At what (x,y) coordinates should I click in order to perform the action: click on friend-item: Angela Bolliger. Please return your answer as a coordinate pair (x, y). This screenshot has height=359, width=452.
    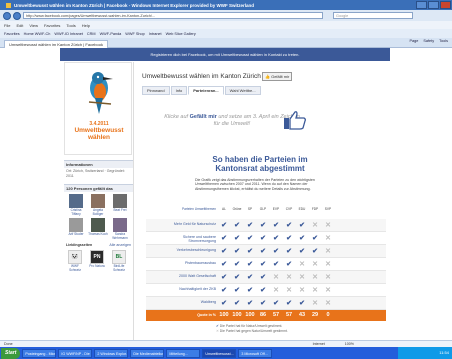
    Looking at the image, I should click on (98, 205).